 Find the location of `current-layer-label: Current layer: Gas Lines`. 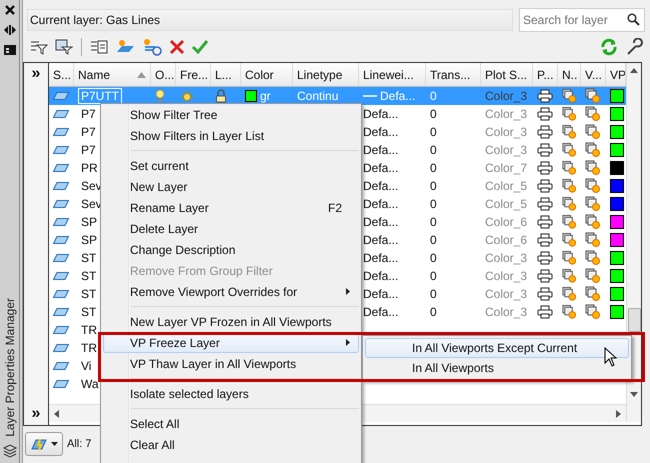

current-layer-label: Current layer: Gas Lines is located at coordinates (270, 20).